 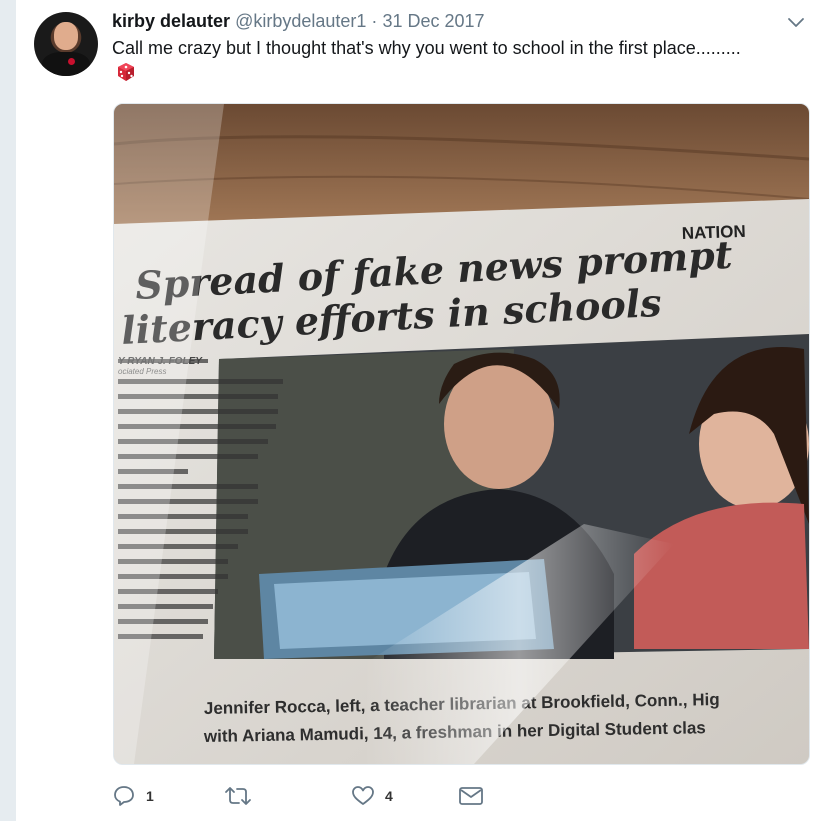 I want to click on envelope-icon, so click(x=471, y=796).